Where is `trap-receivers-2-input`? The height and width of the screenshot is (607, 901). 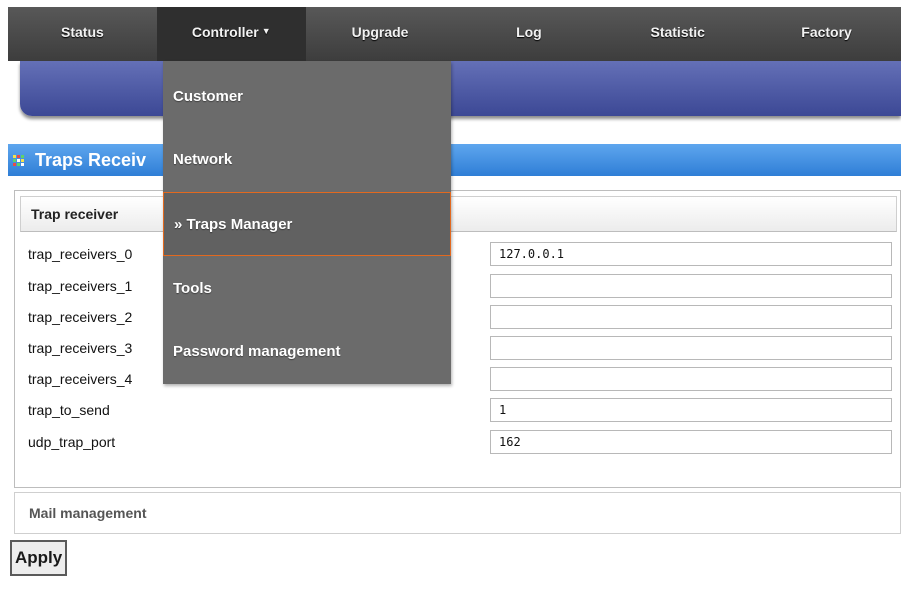
trap-receivers-2-input is located at coordinates (691, 317).